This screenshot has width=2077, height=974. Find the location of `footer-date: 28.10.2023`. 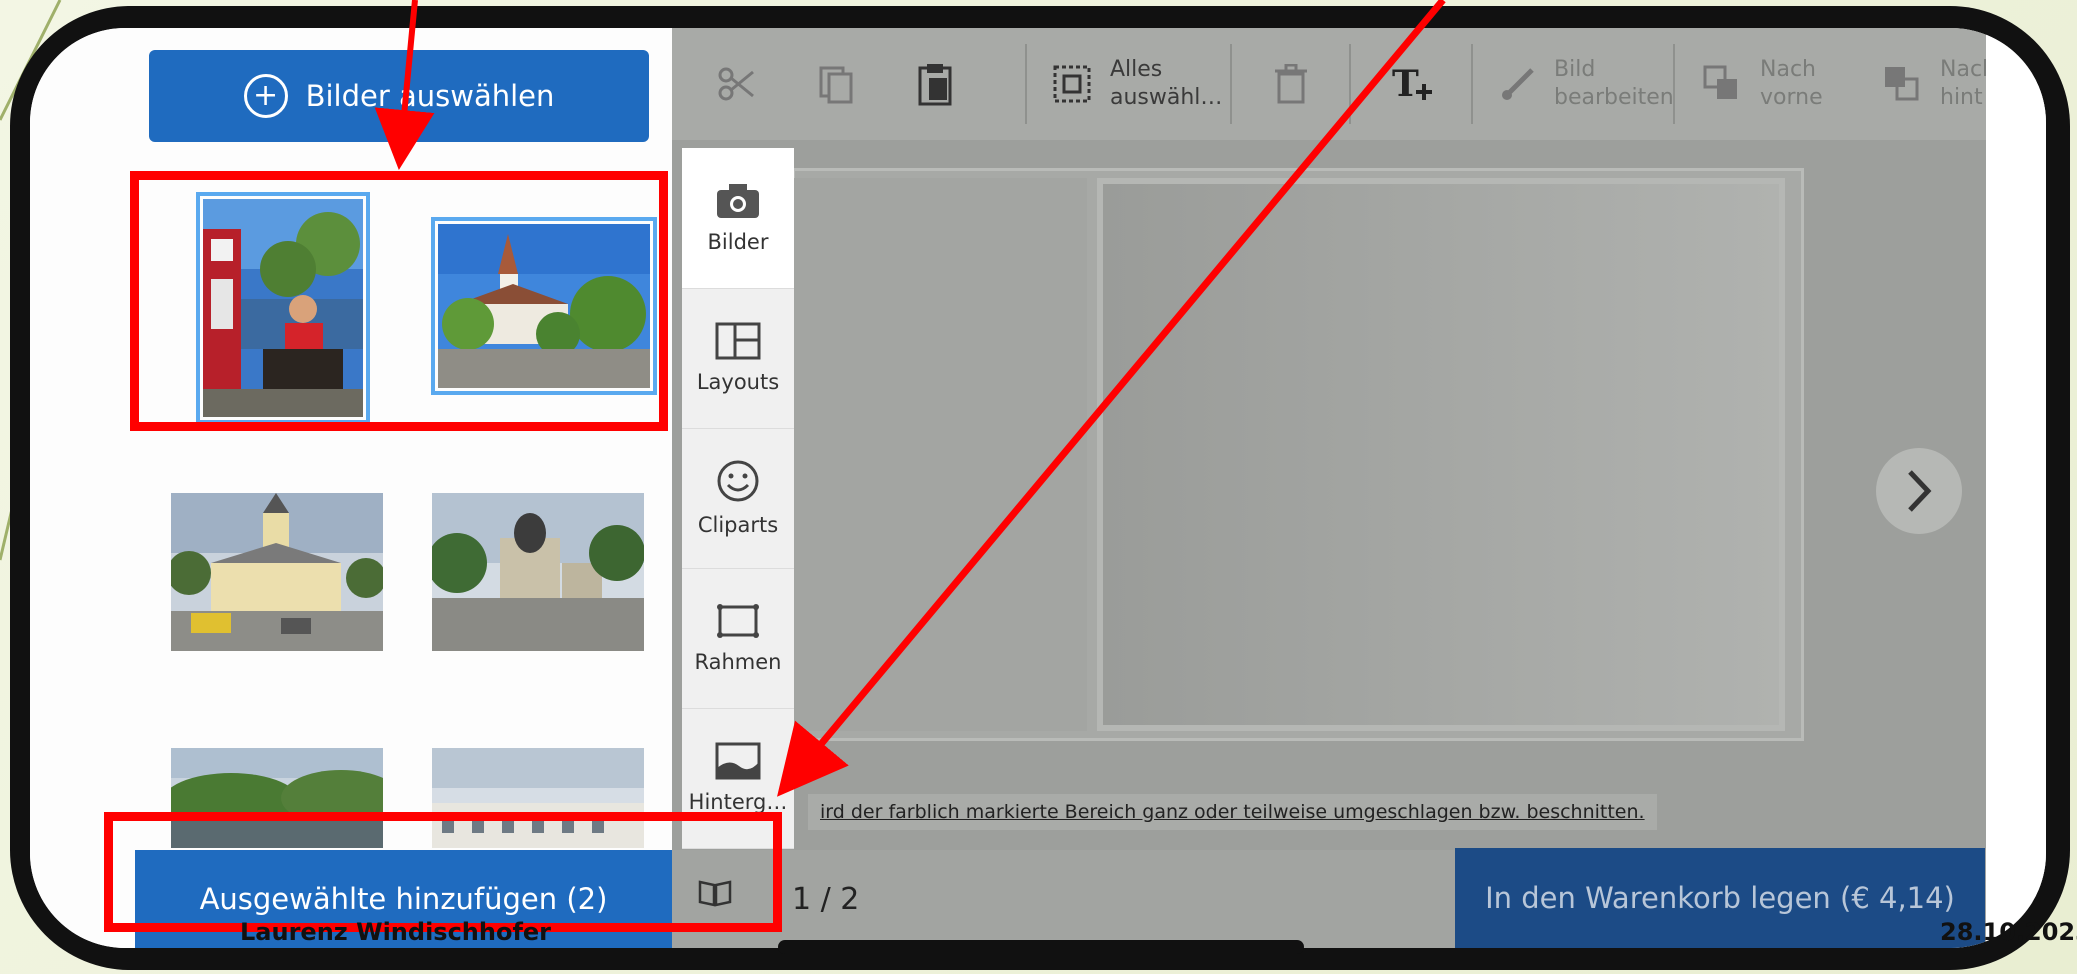

footer-date: 28.10.2023 is located at coordinates (2008, 932).